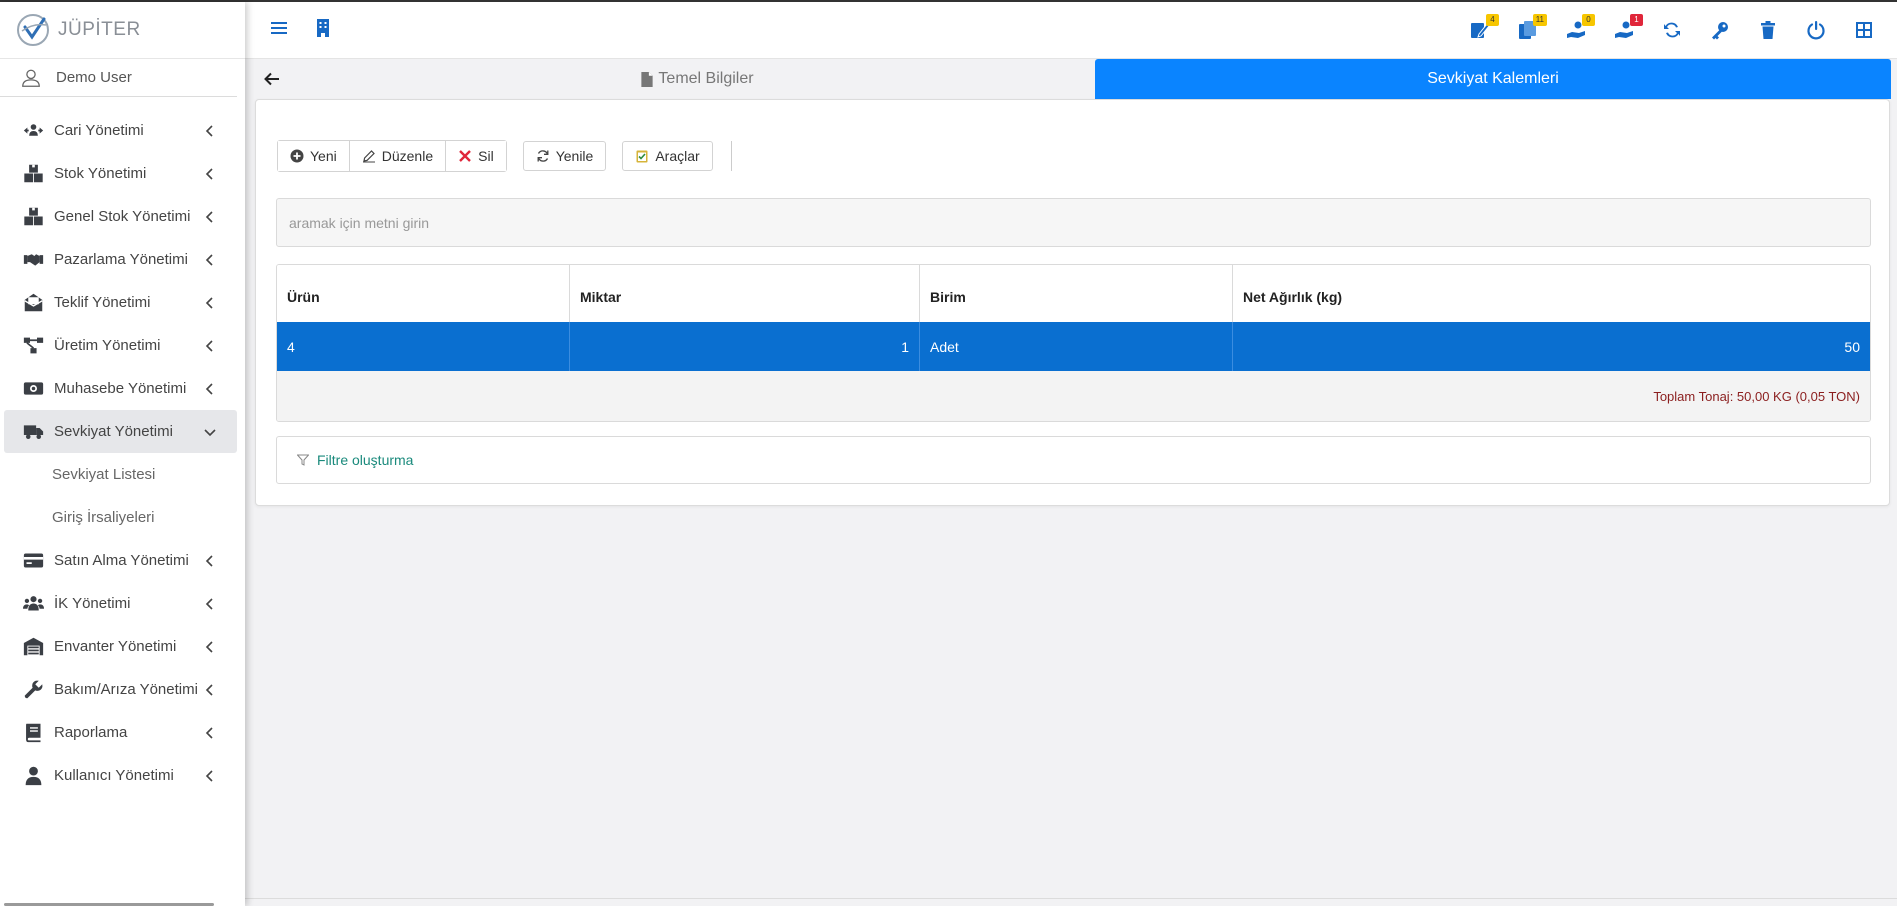  I want to click on chevron-down-icon, so click(210, 432).